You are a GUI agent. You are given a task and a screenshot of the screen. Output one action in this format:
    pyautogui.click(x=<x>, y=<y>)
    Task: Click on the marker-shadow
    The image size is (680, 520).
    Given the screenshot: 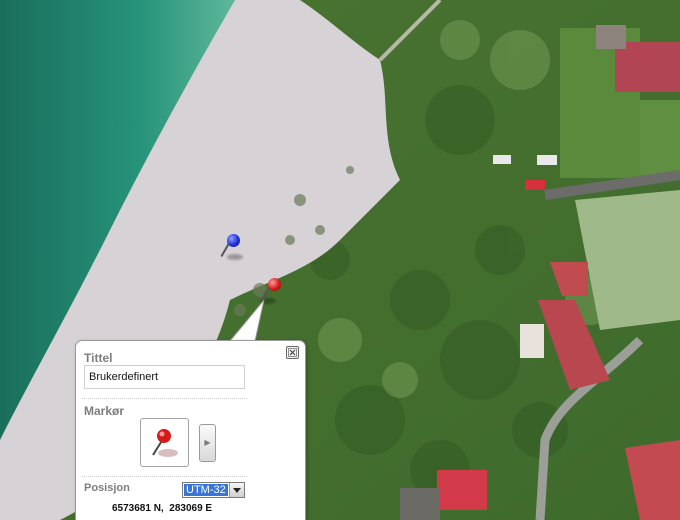 What is the action you would take?
    pyautogui.click(x=235, y=257)
    